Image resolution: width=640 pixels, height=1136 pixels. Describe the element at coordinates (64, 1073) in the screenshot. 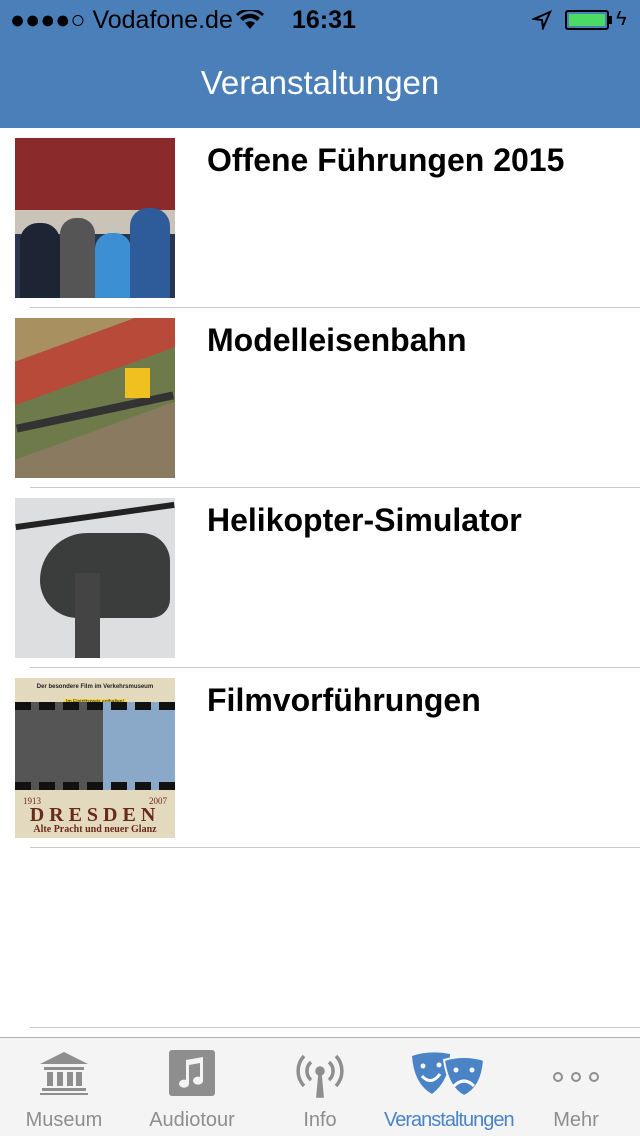

I see `museum-icon` at that location.